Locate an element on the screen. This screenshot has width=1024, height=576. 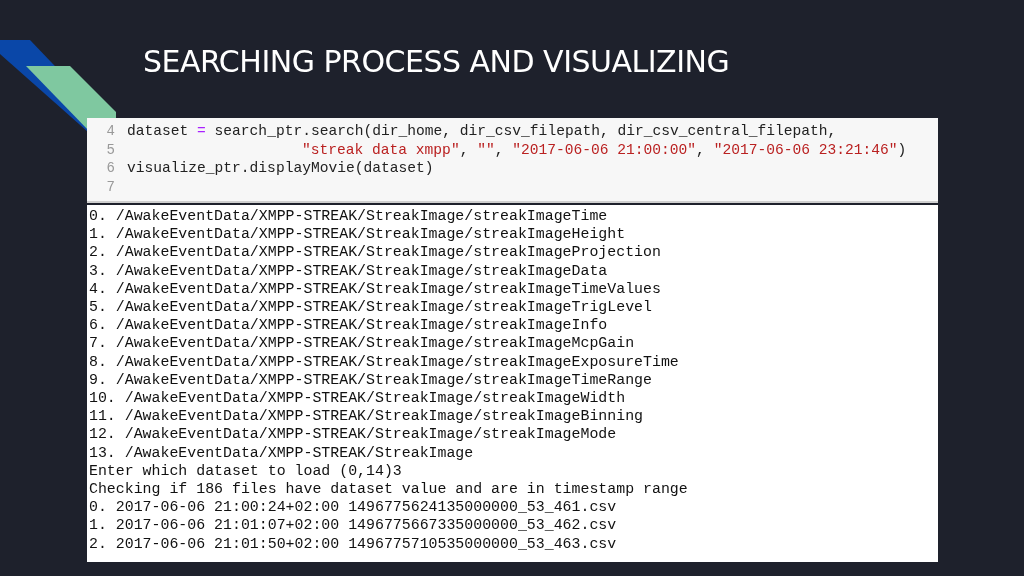
output-line: 13. /AwakeEventData/XMPP-STREAK/StreakImage is located at coordinates (281, 452).